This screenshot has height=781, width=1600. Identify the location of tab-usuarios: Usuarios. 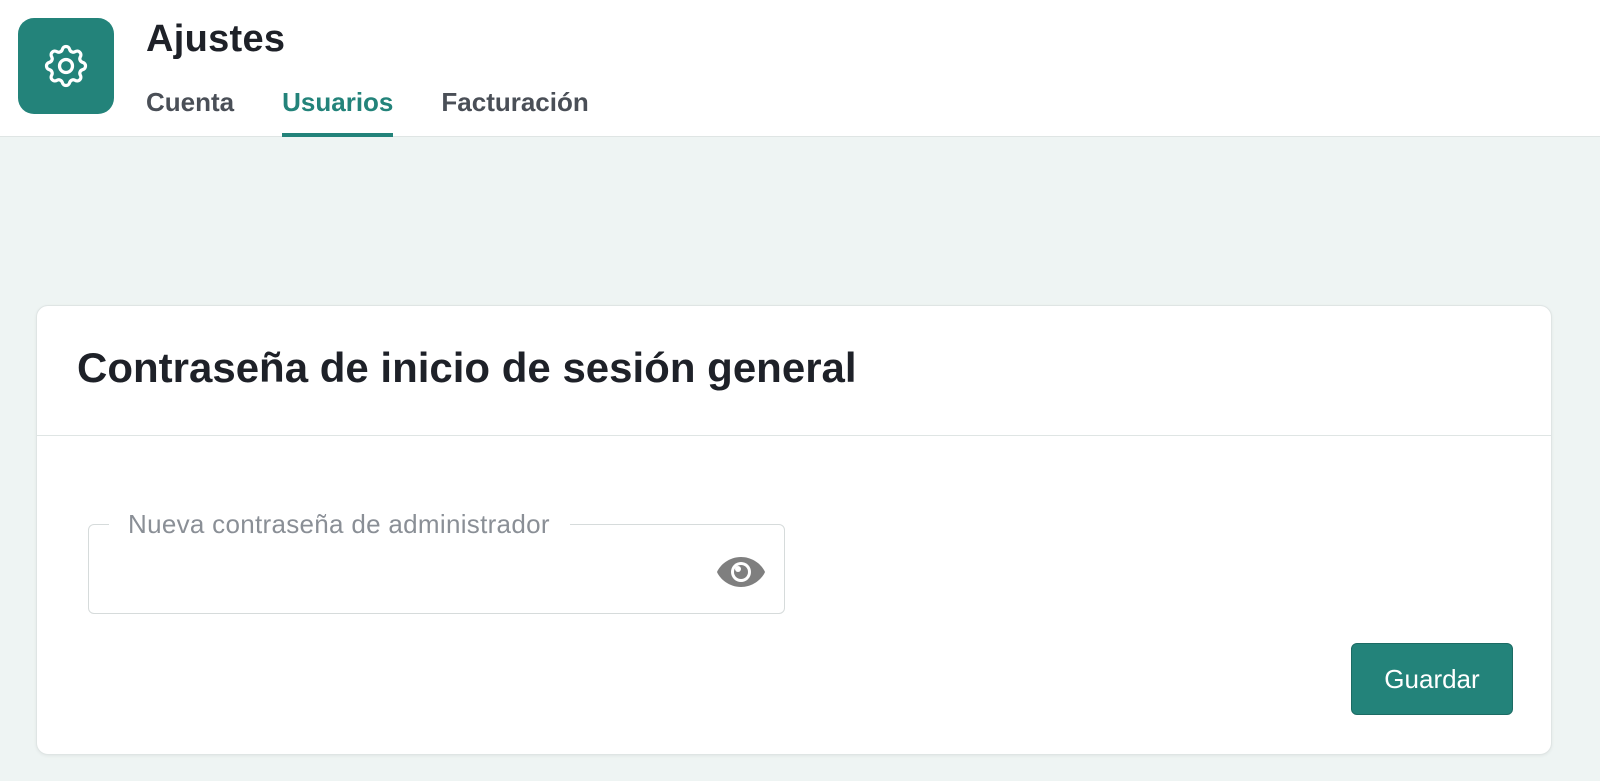
(338, 110).